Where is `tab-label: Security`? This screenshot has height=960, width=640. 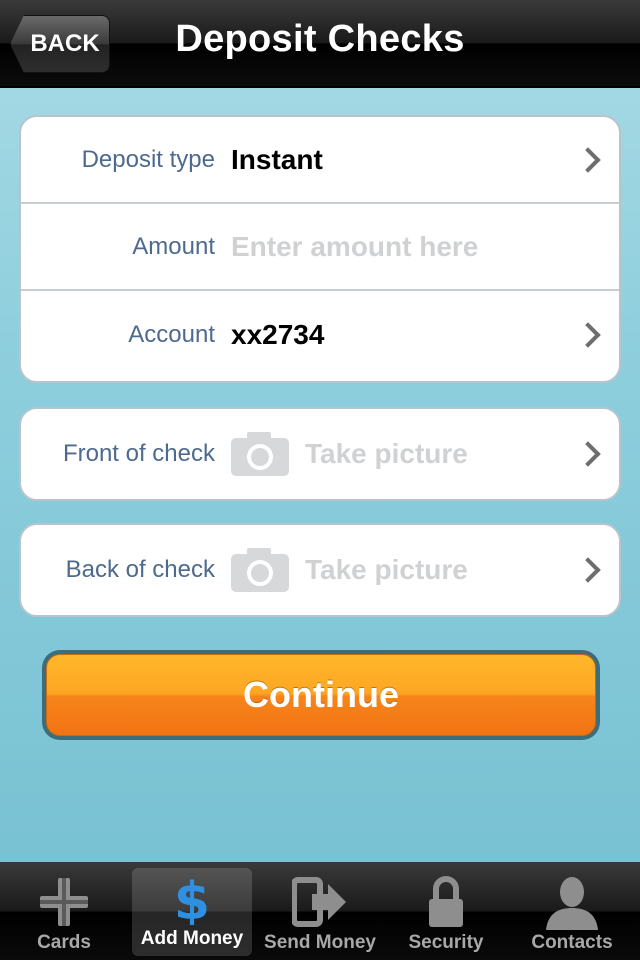
tab-label: Security is located at coordinates (446, 942).